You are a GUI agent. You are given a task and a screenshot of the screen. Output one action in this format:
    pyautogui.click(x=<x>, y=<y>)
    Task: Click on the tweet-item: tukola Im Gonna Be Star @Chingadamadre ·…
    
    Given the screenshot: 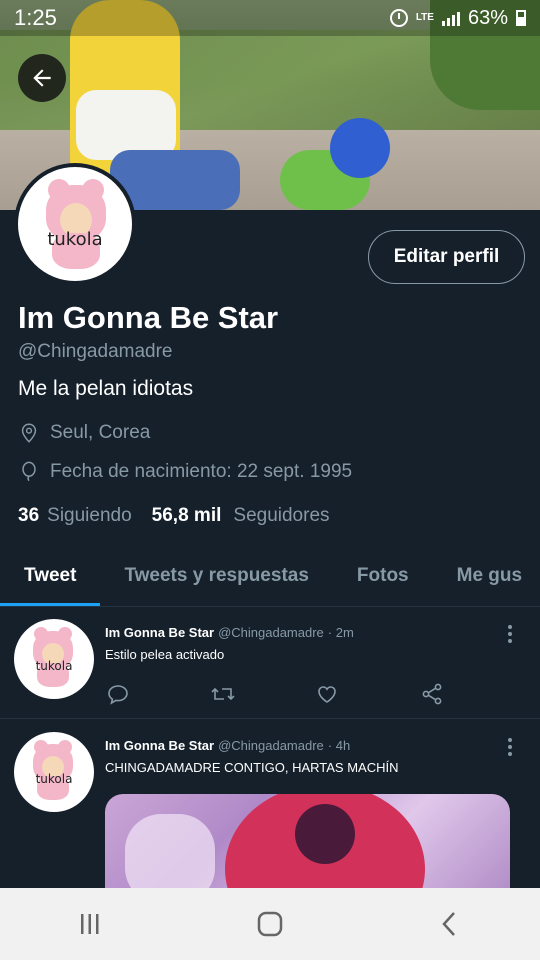 What is the action you would take?
    pyautogui.click(x=270, y=663)
    